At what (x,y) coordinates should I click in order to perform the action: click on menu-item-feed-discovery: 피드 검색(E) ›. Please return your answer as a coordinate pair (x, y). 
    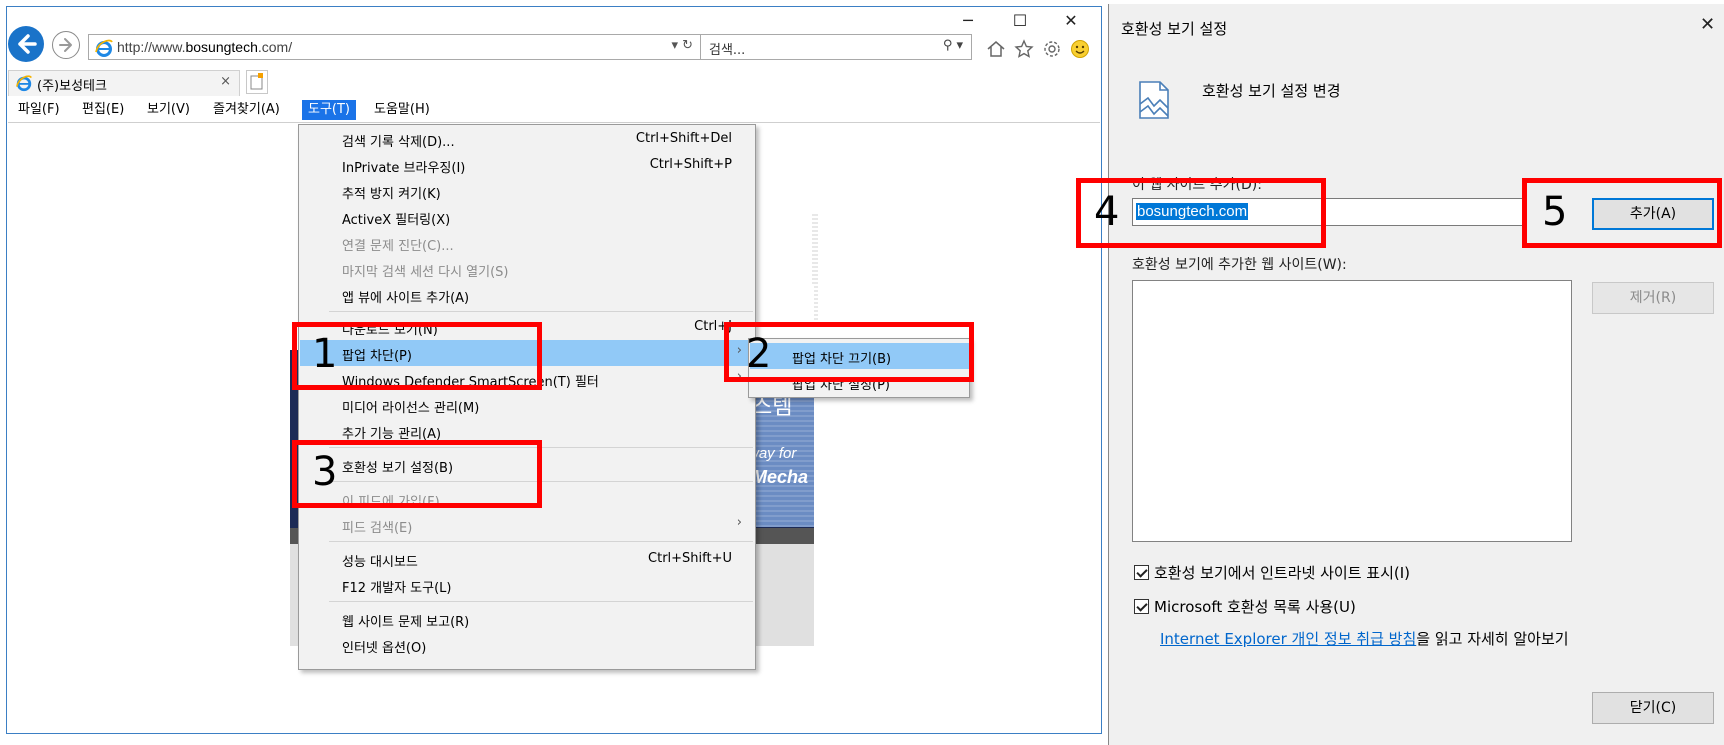
    Looking at the image, I should click on (527, 525).